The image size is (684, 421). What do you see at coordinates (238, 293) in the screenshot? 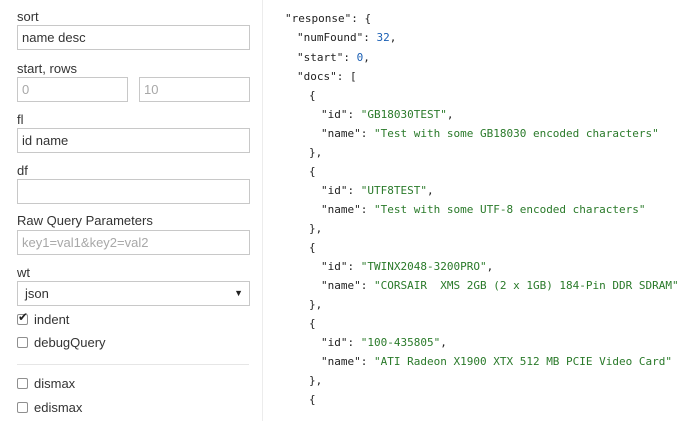
I see `chevron-down-icon: ▼` at bounding box center [238, 293].